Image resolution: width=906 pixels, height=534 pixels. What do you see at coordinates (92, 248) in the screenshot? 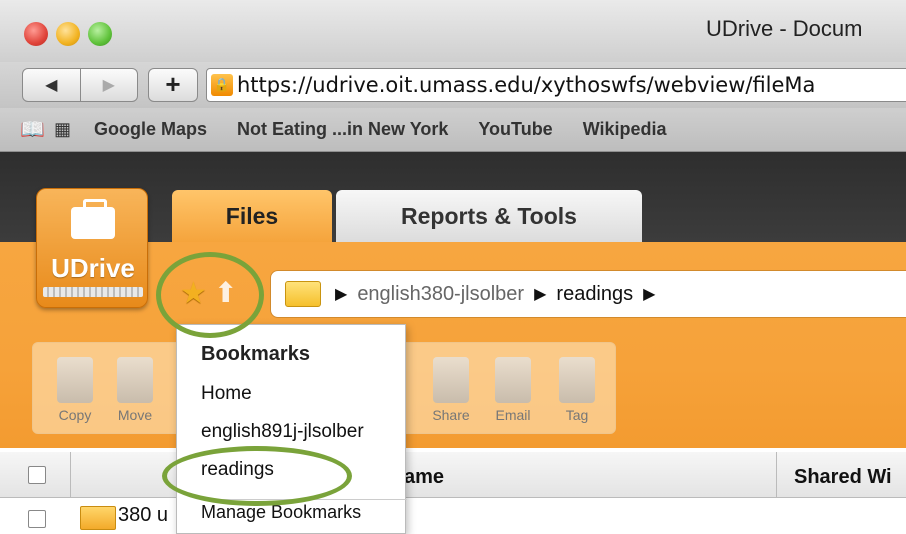
I see `udrive-logo: UDrive` at bounding box center [92, 248].